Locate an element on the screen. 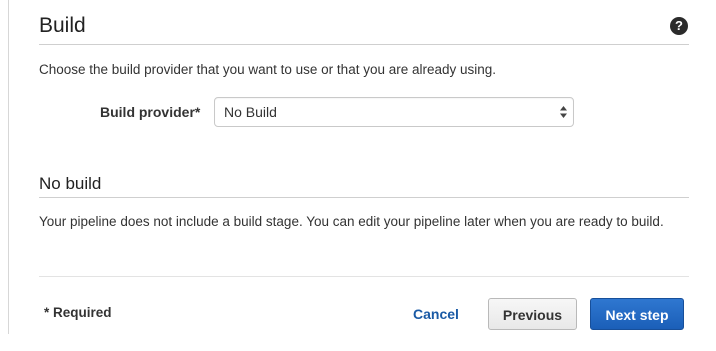 This screenshot has width=716, height=351. footer-divider is located at coordinates (364, 276).